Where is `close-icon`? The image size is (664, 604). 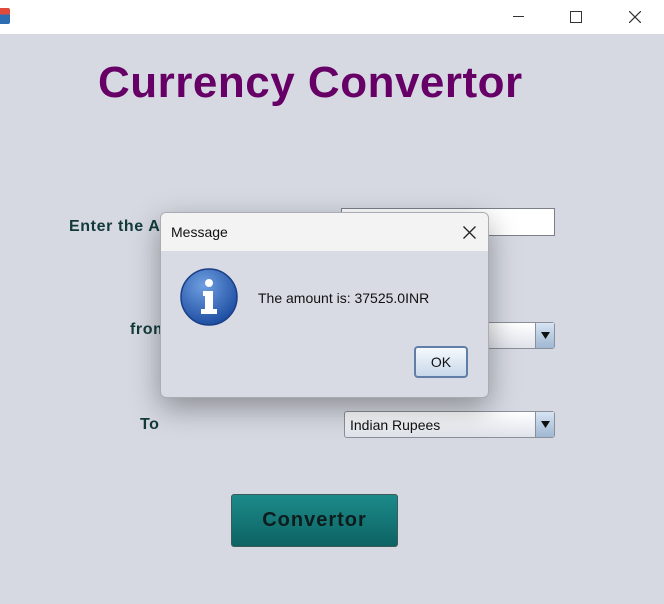
close-icon is located at coordinates (635, 17).